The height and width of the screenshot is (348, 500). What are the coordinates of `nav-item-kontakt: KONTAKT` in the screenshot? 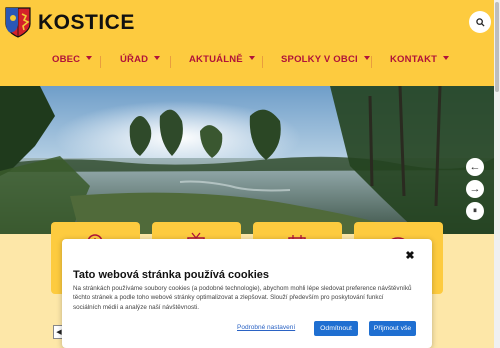 It's located at (420, 59).